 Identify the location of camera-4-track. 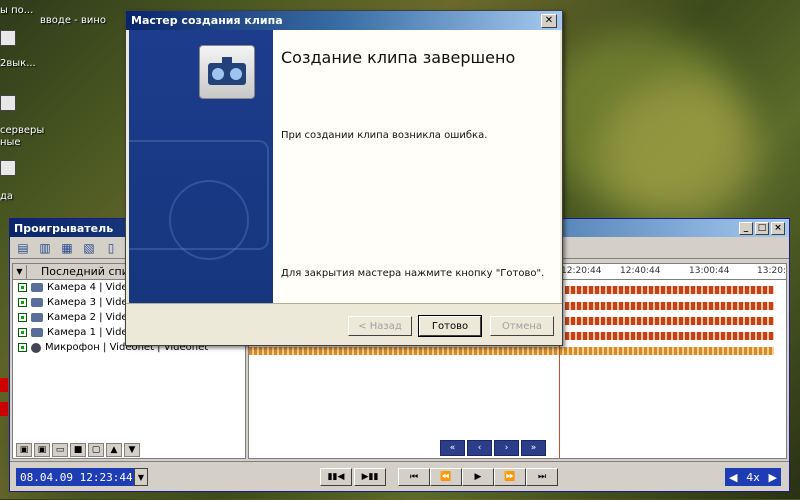
(669, 290).